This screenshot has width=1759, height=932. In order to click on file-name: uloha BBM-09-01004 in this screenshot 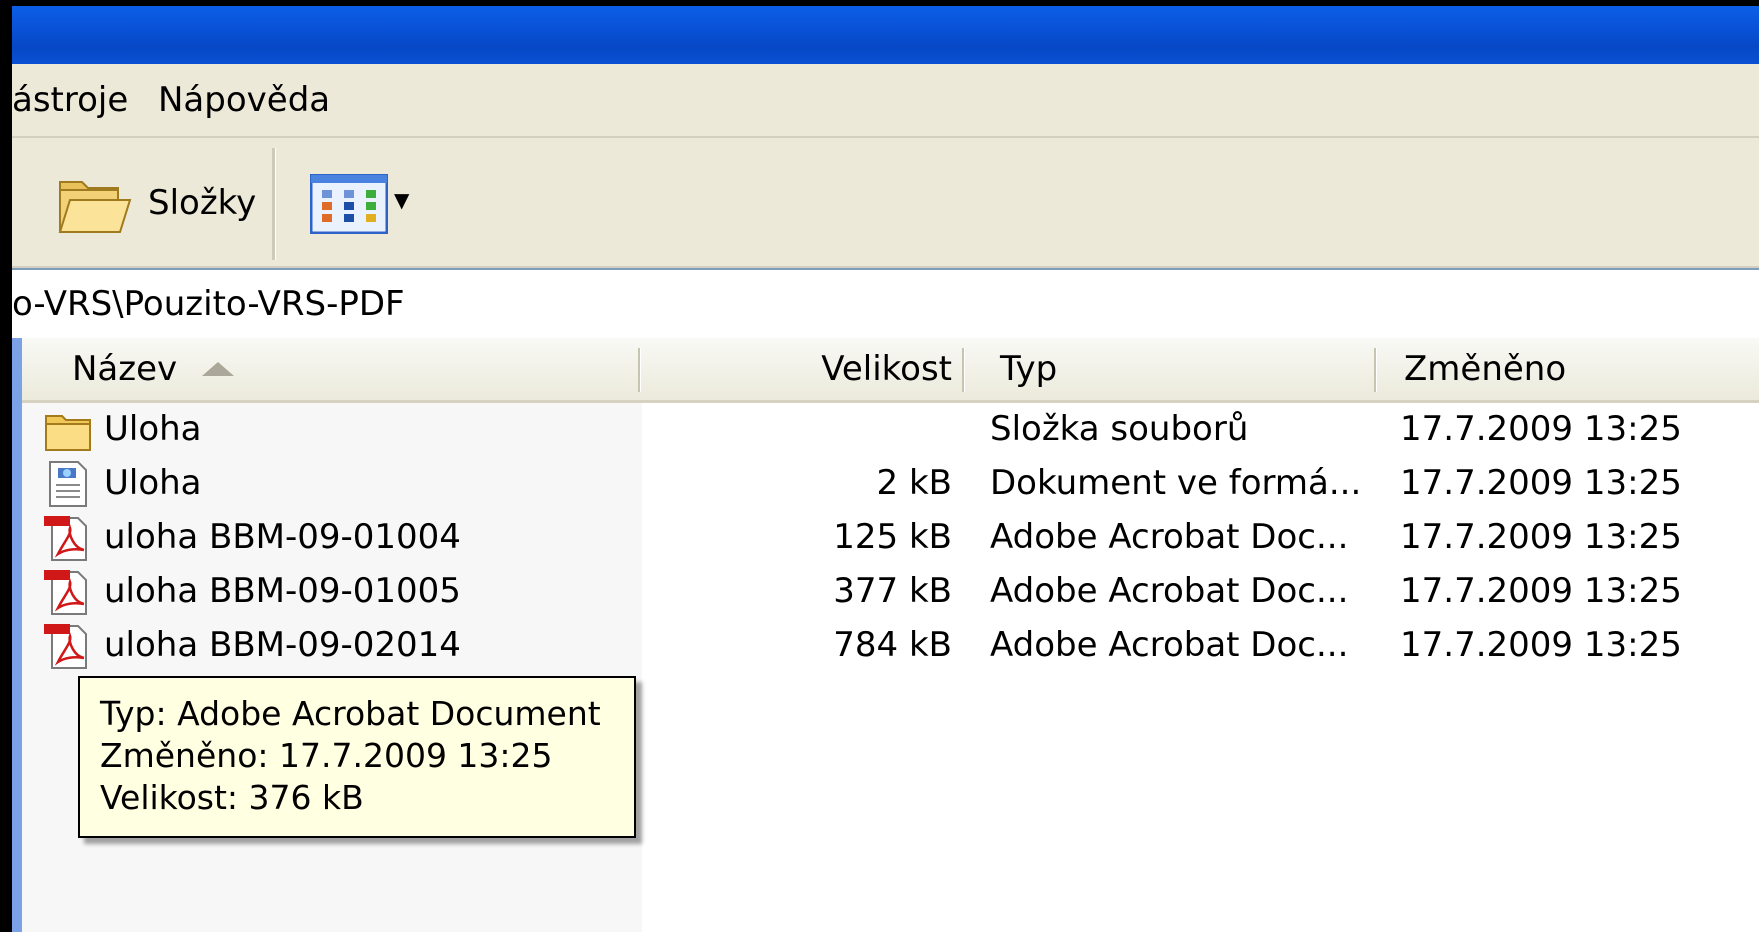, I will do `click(282, 537)`.